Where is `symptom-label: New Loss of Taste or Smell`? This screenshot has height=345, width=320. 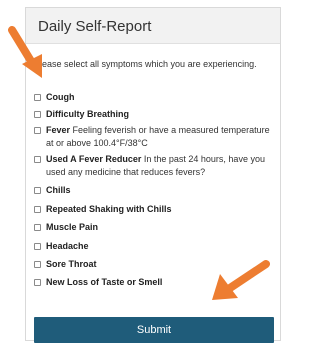
symptom-label: New Loss of Taste or Smell is located at coordinates (104, 282).